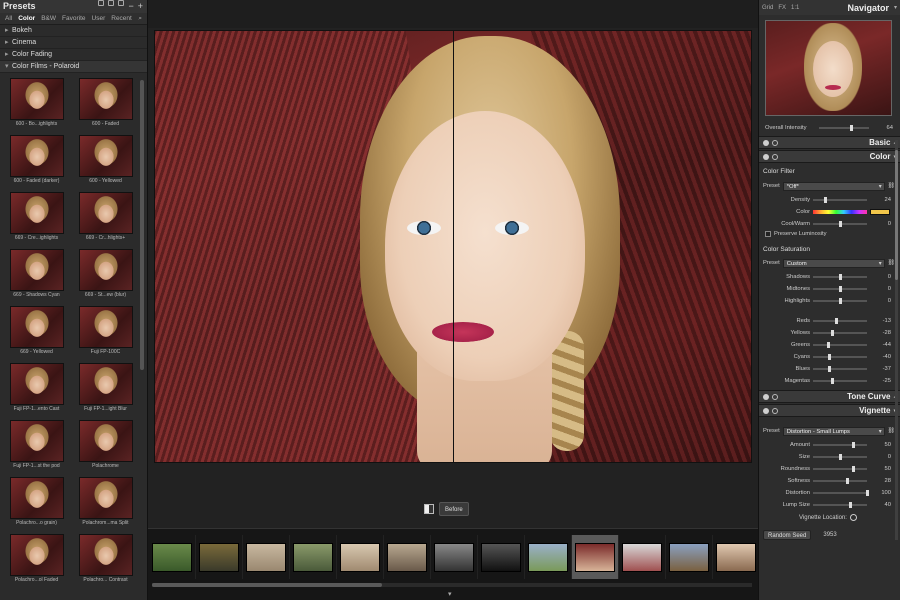 Image resolution: width=900 pixels, height=600 pixels. Describe the element at coordinates (895, 7) in the screenshot. I see `chevron-down-icon: ▾` at that location.